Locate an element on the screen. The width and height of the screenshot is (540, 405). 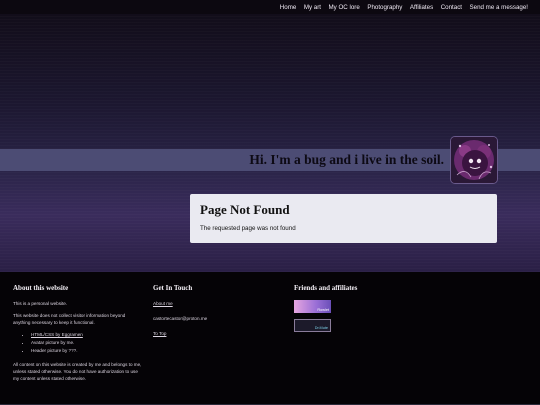
page-title: Page Not Found is located at coordinates (245, 209).